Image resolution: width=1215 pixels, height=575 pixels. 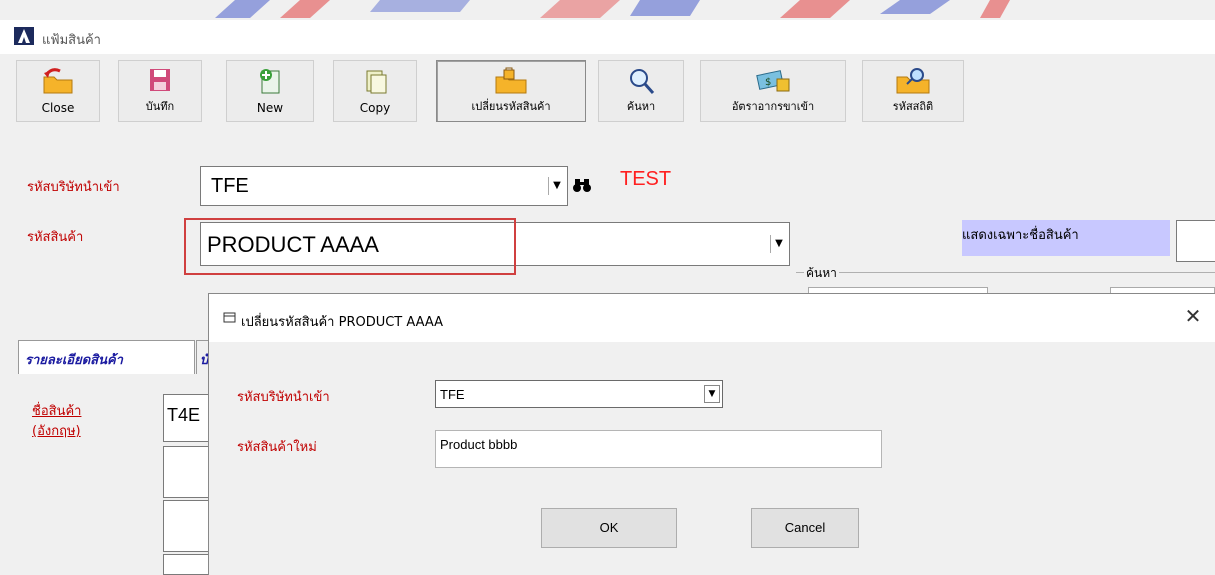 I want to click on new-document-icon, so click(x=270, y=82).